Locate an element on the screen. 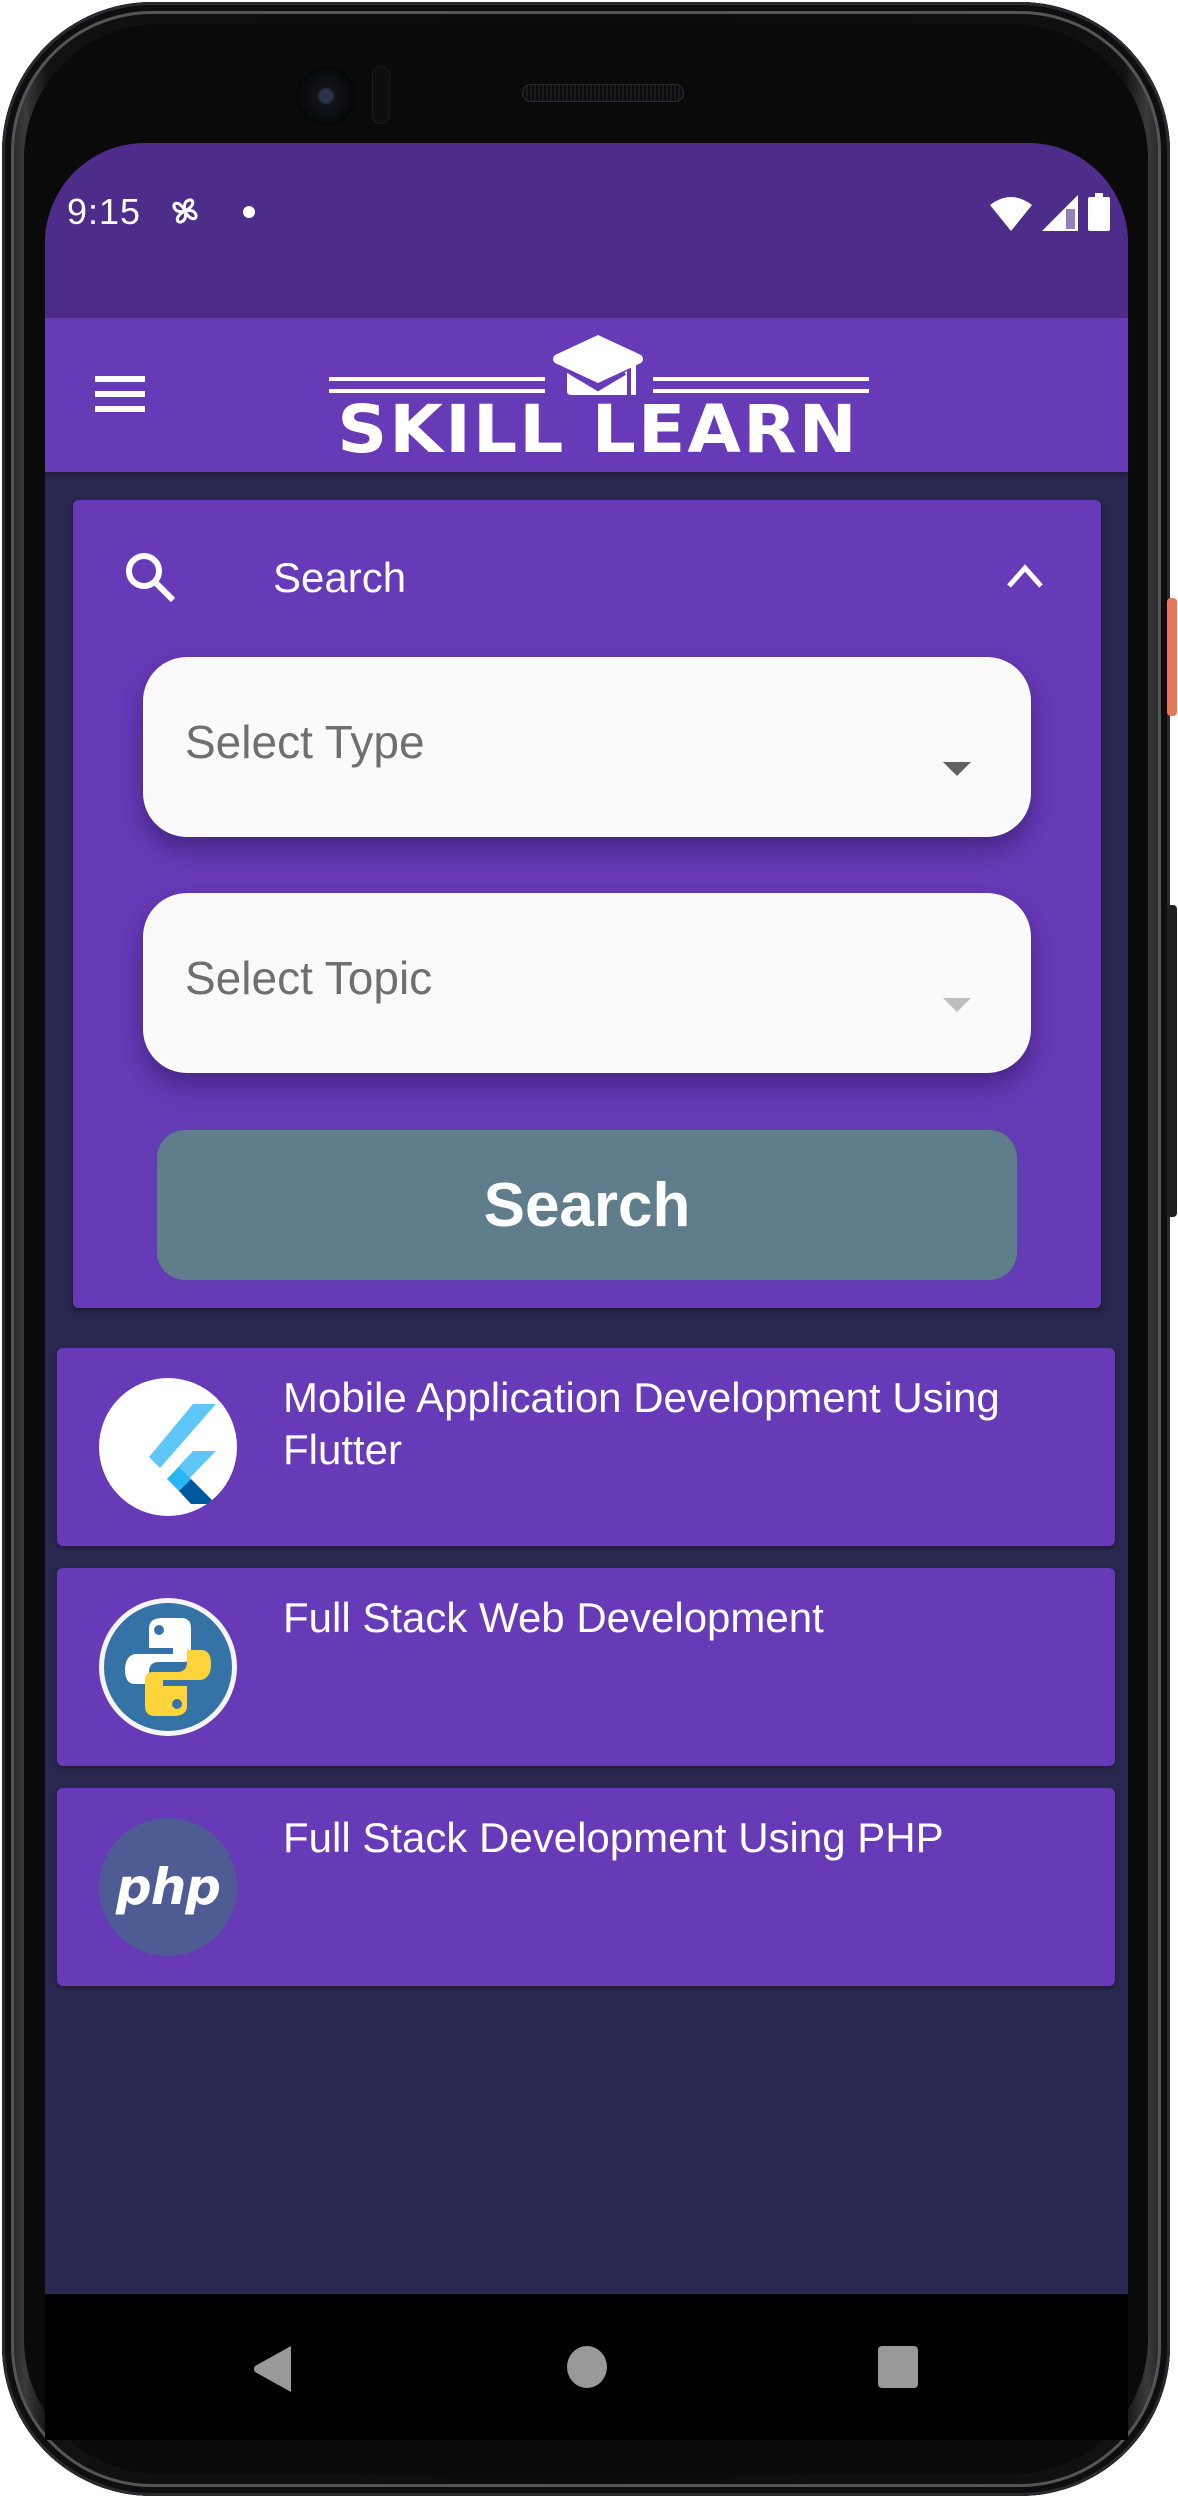 The image size is (1178, 2498). chevron-up-icon is located at coordinates (1025, 575).